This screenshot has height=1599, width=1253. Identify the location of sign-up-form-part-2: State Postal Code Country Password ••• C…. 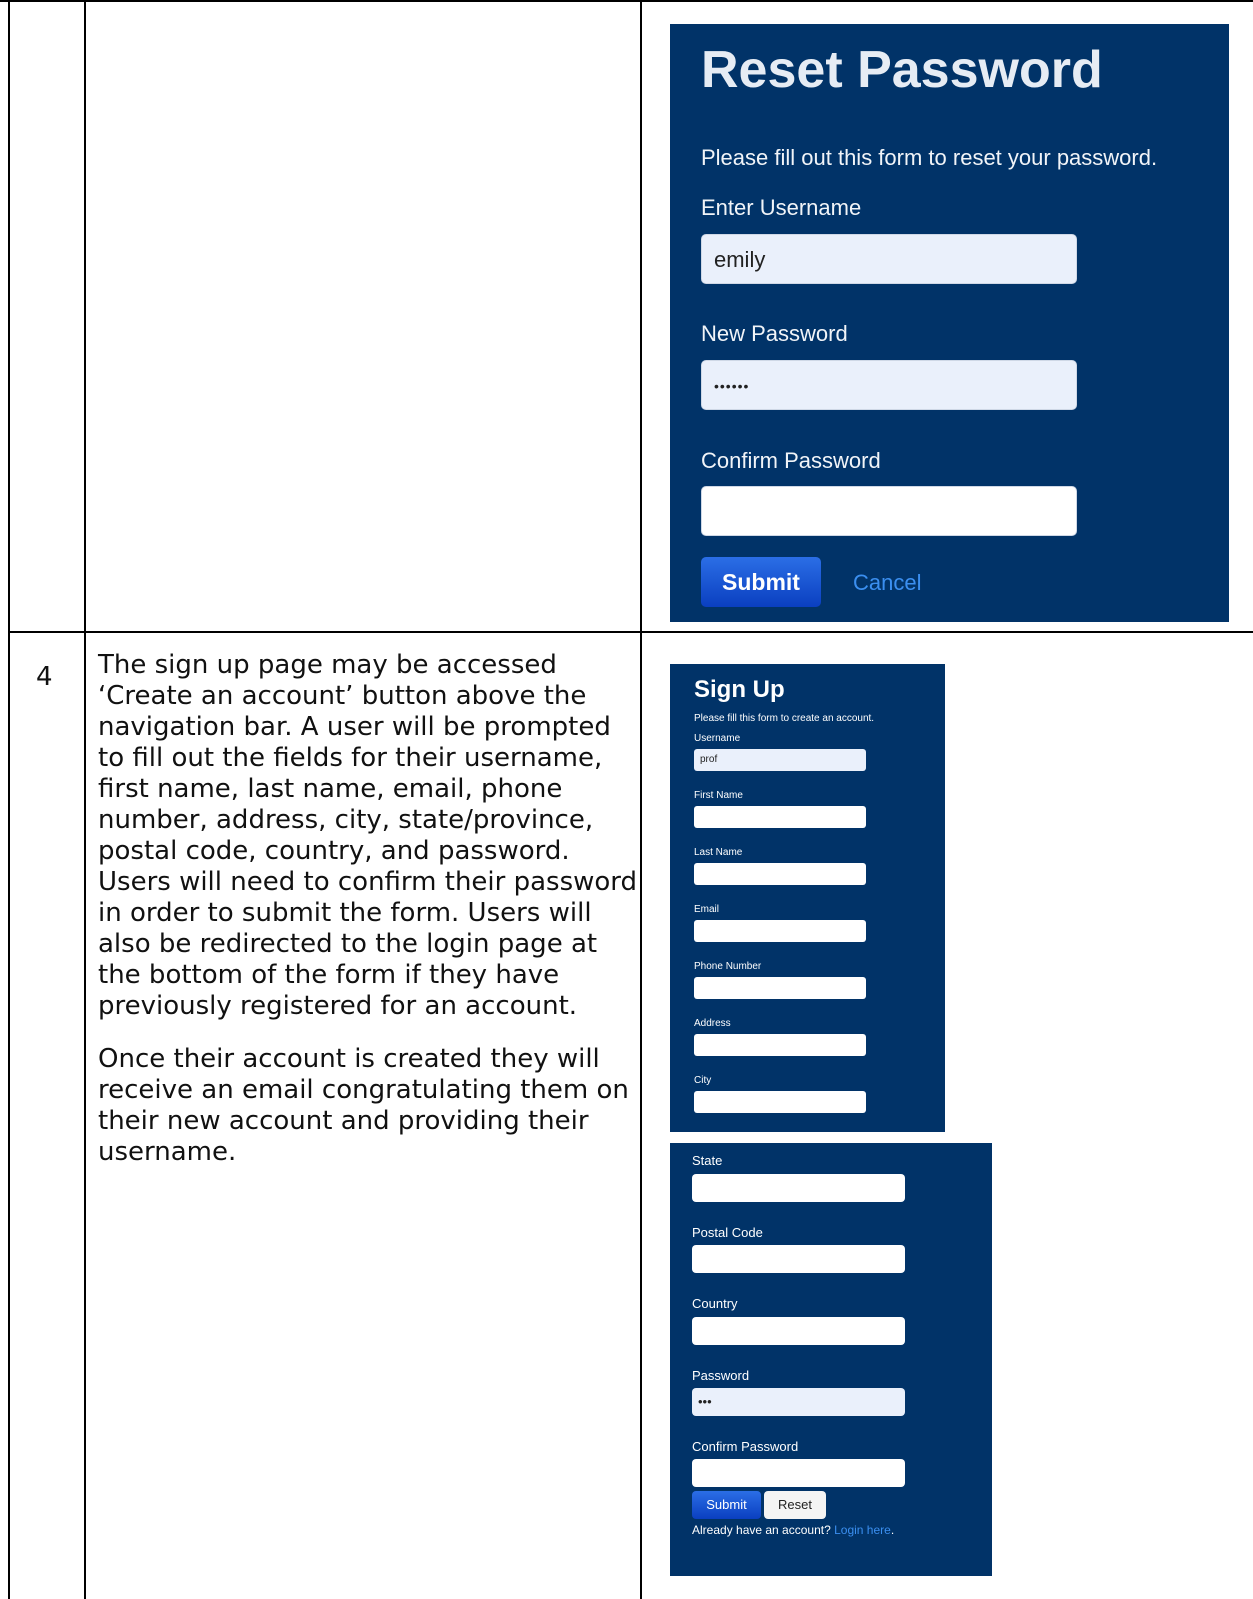
(831, 1359).